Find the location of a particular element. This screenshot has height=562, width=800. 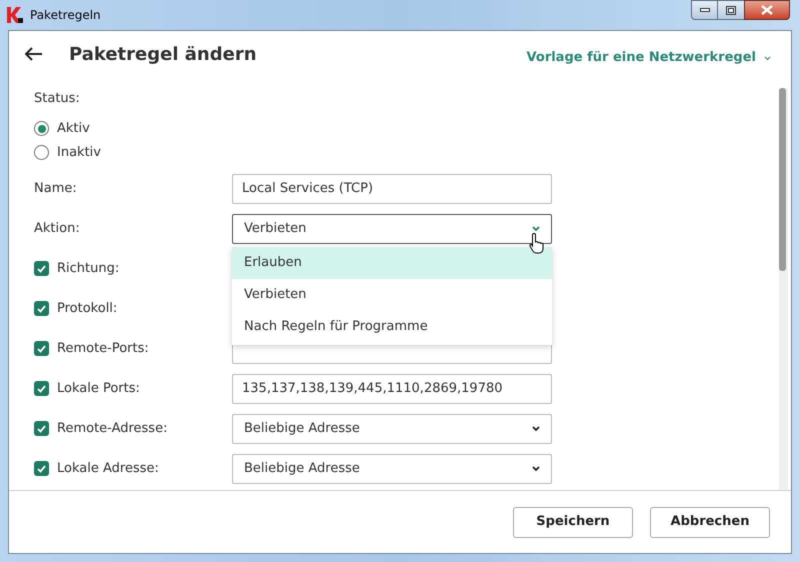

window-title: Paketregeln is located at coordinates (65, 15).